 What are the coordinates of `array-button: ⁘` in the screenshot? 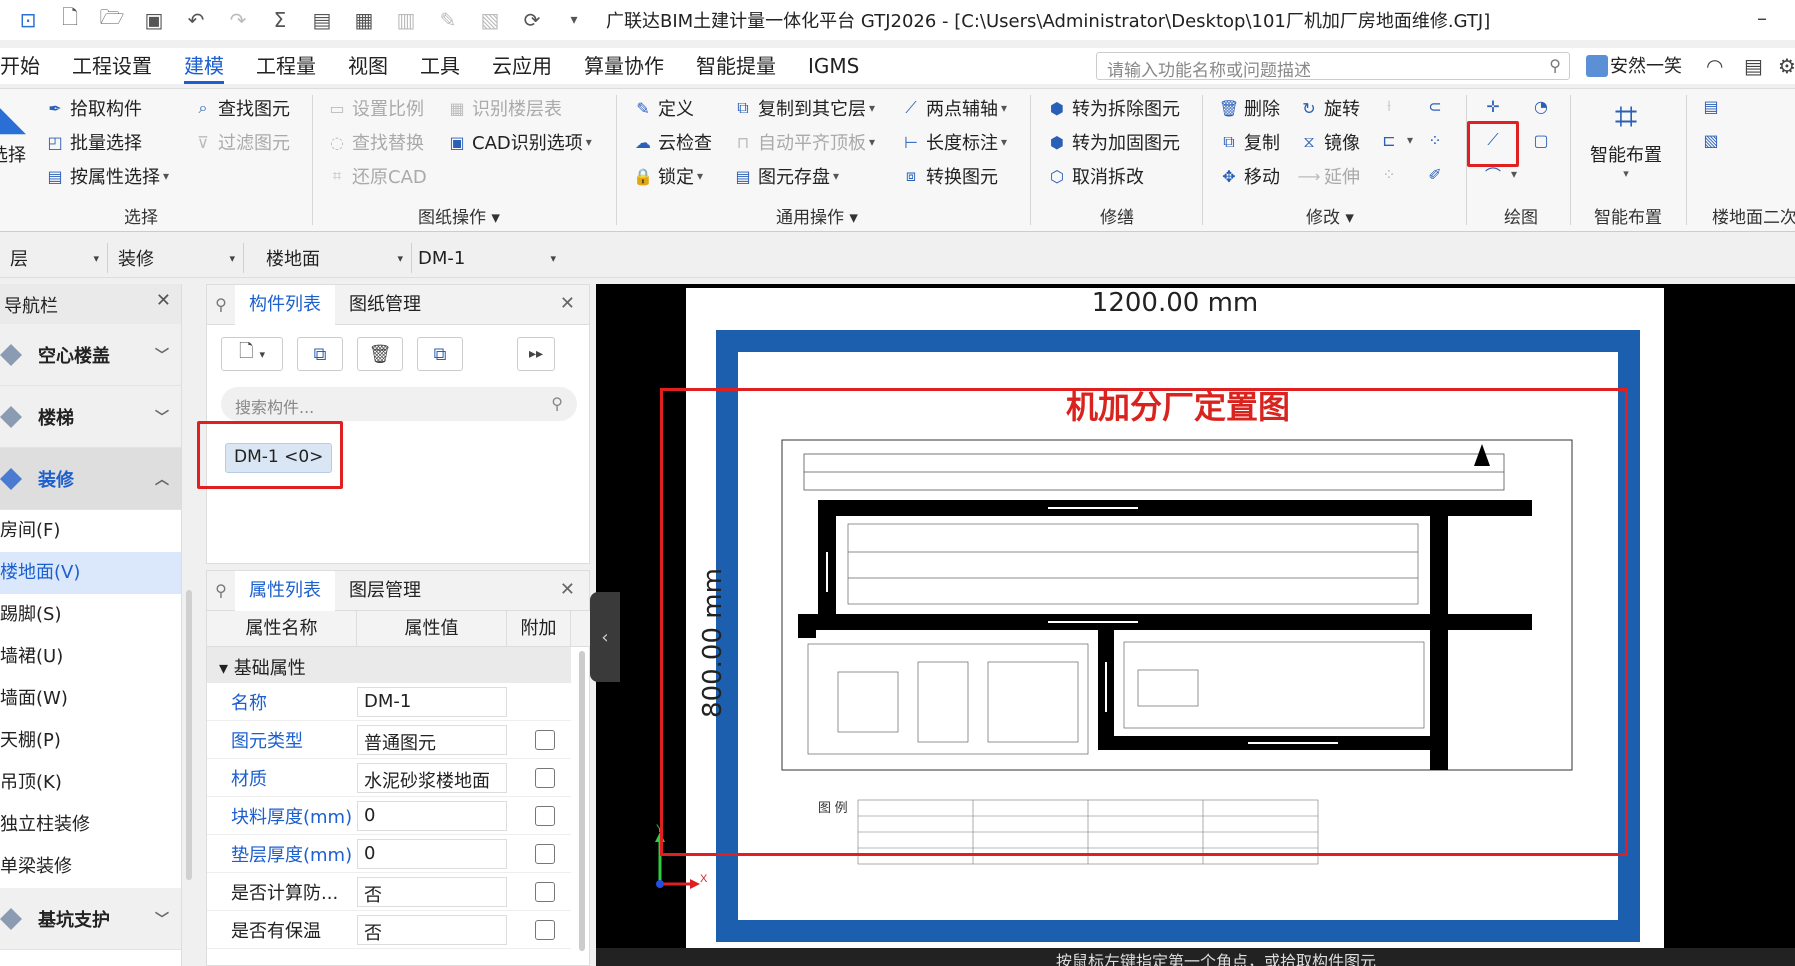 It's located at (1437, 140).